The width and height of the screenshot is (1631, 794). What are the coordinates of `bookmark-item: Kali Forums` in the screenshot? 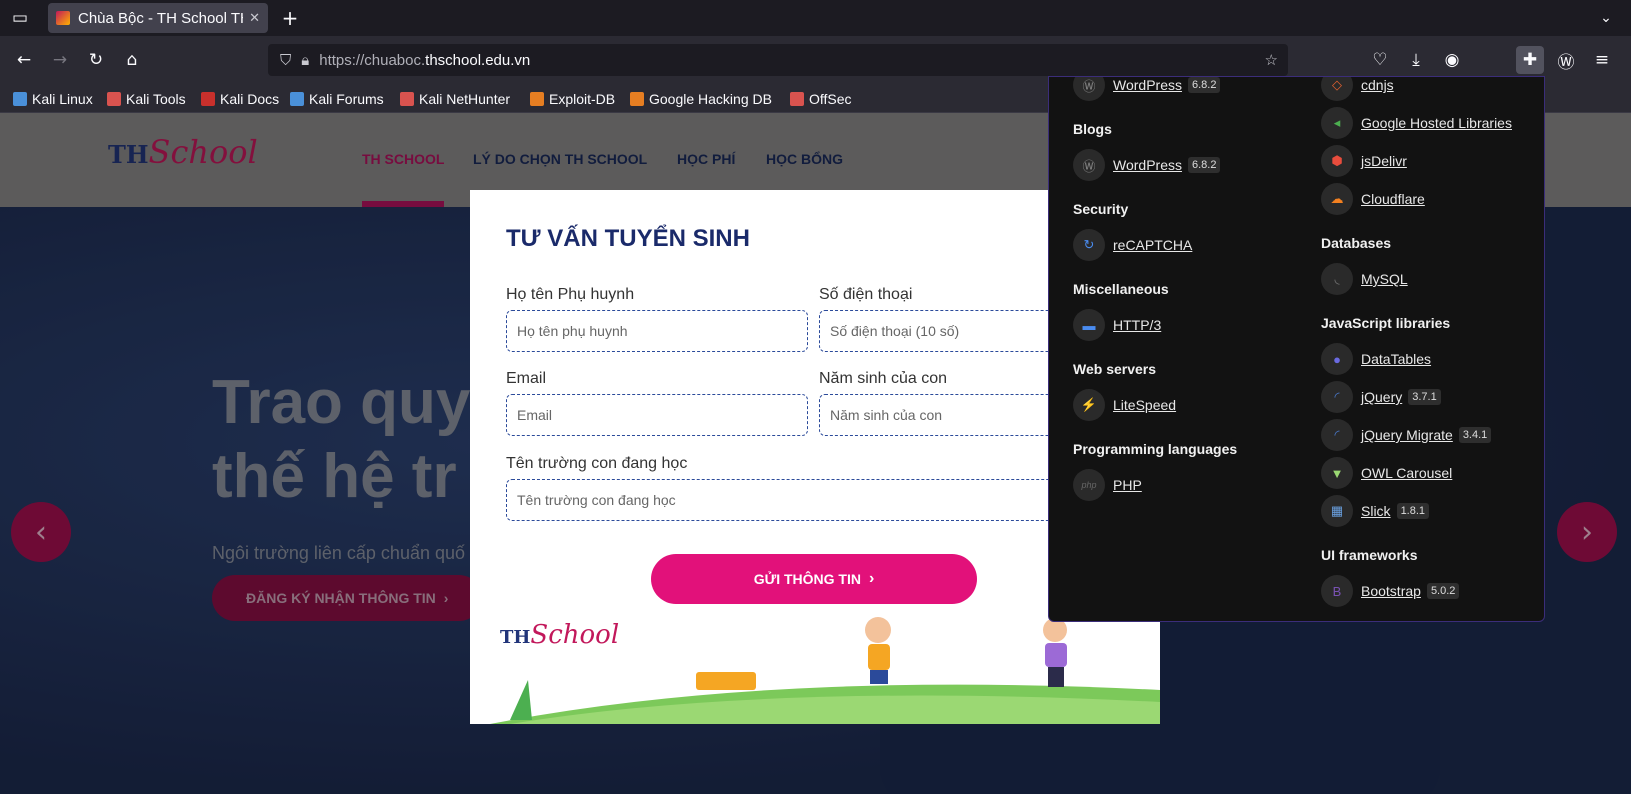 It's located at (337, 99).